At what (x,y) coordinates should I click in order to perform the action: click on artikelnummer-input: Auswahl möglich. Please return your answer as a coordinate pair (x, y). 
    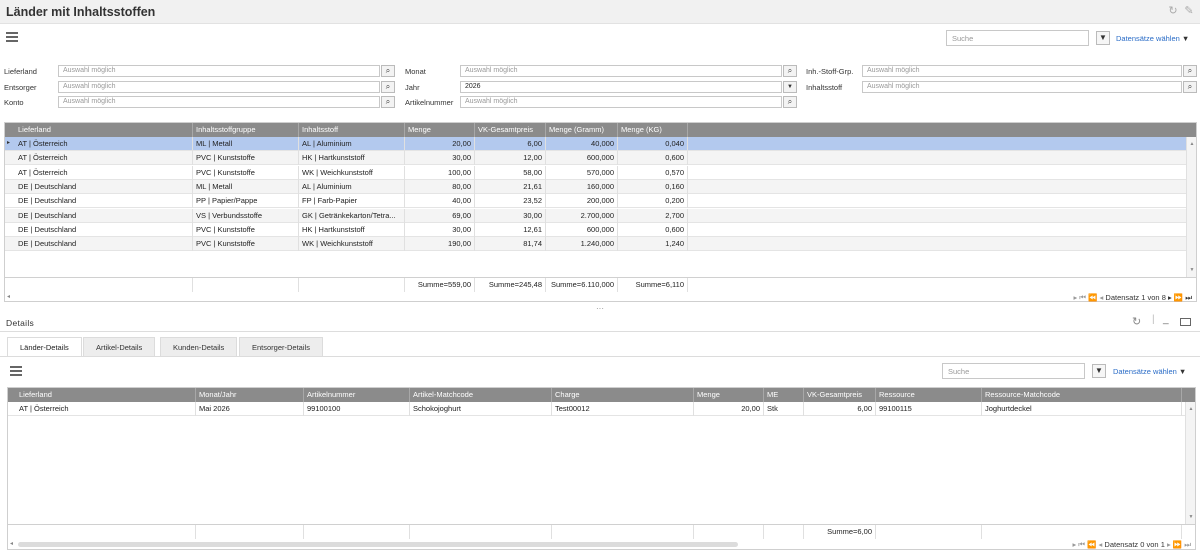
    Looking at the image, I should click on (621, 102).